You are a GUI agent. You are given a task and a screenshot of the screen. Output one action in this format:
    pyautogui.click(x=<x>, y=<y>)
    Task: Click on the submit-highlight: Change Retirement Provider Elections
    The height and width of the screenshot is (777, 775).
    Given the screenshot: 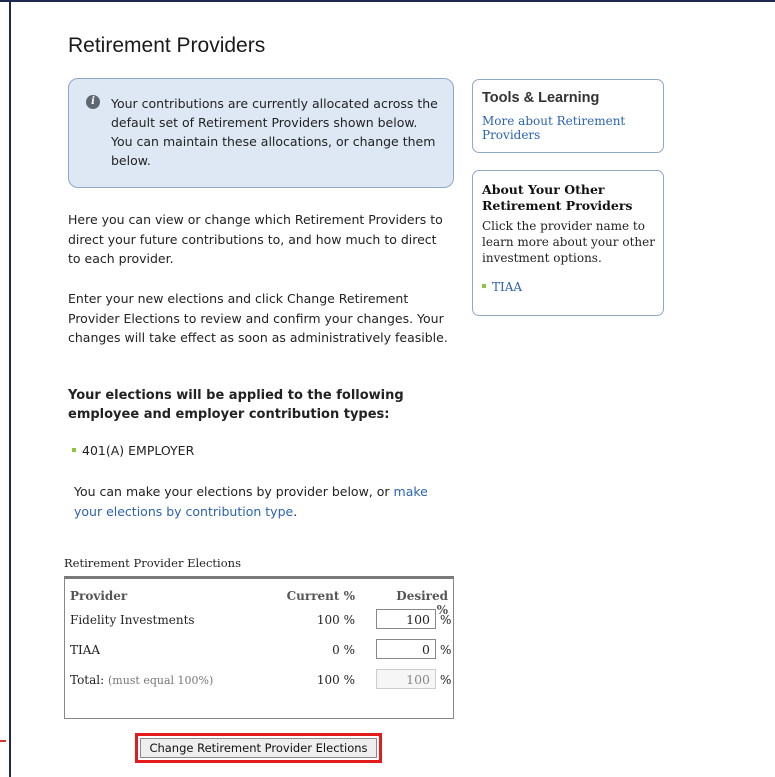 What is the action you would take?
    pyautogui.click(x=258, y=748)
    